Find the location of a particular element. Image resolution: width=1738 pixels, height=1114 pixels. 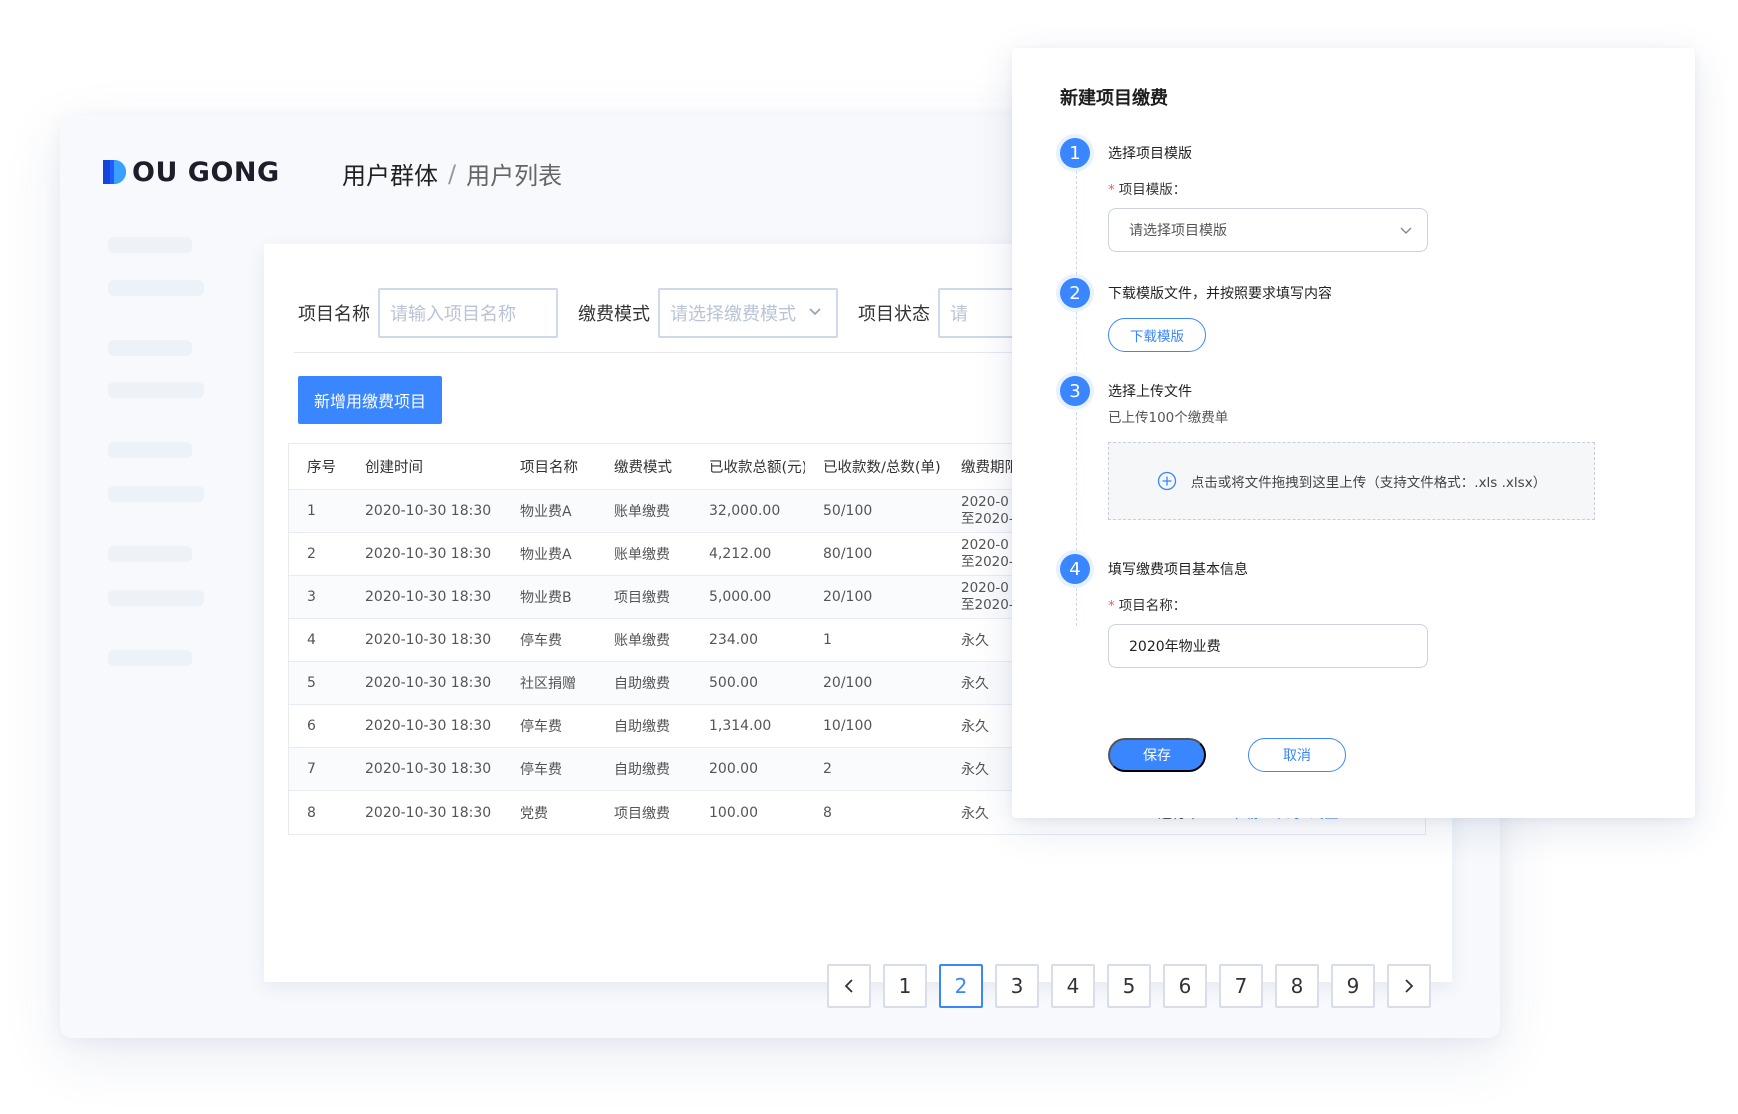

page-button: 6 is located at coordinates (1185, 986).